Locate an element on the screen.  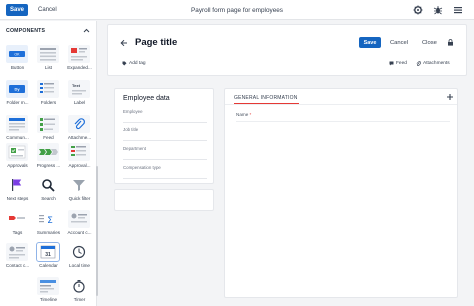
next-steps-flag-icon is located at coordinates (17, 185).